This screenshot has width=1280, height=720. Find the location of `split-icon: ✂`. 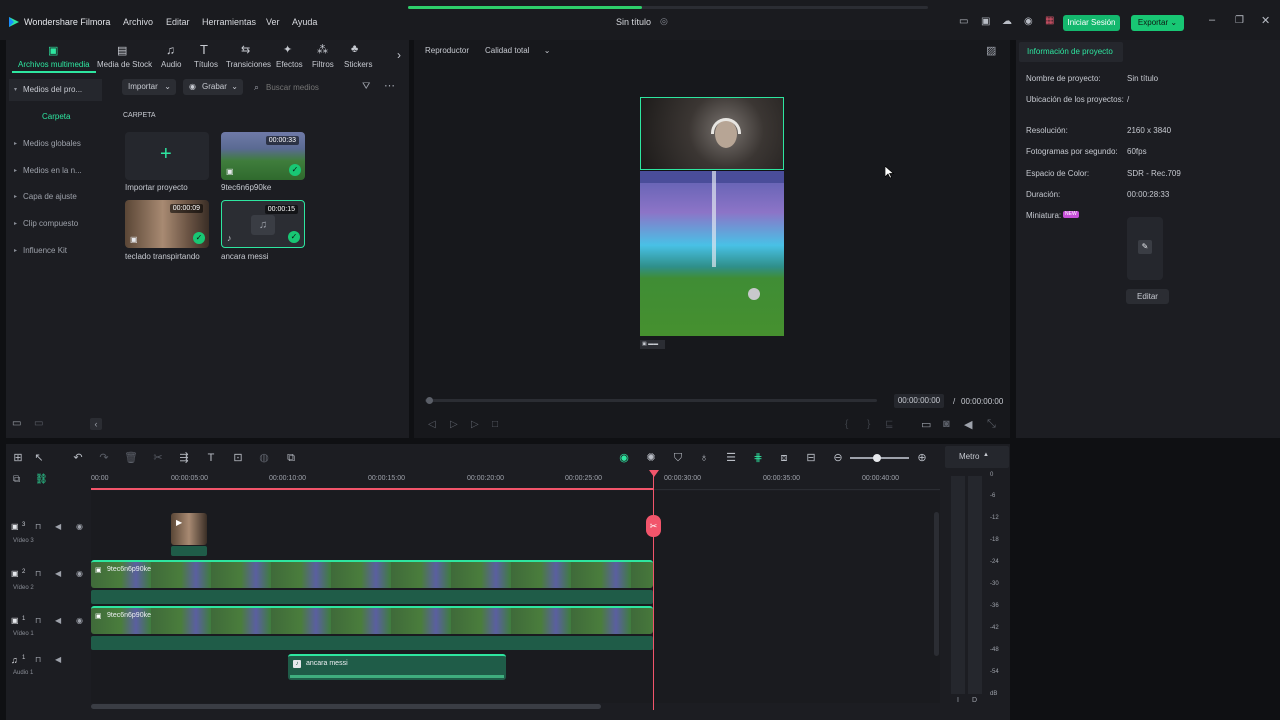

split-icon: ✂ is located at coordinates (158, 458).